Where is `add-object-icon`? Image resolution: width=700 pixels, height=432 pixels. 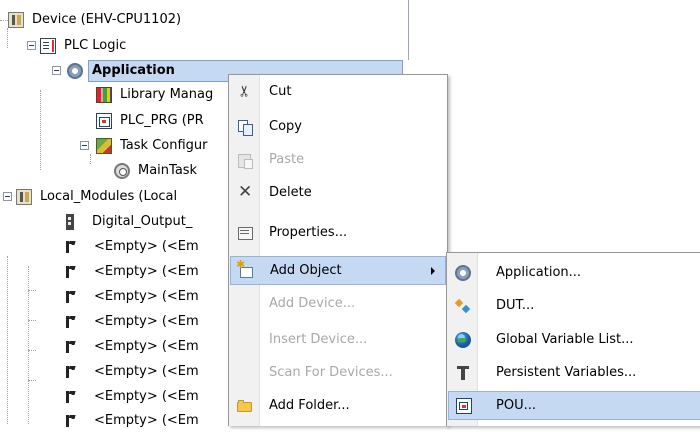 add-object-icon is located at coordinates (245, 268).